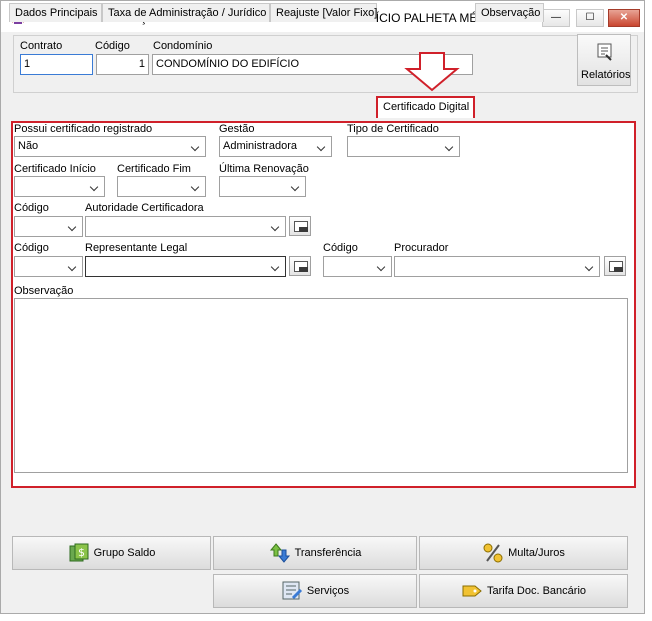 The width and height of the screenshot is (652, 621). Describe the element at coordinates (300, 226) in the screenshot. I see `autoridade-lookup-button` at that location.